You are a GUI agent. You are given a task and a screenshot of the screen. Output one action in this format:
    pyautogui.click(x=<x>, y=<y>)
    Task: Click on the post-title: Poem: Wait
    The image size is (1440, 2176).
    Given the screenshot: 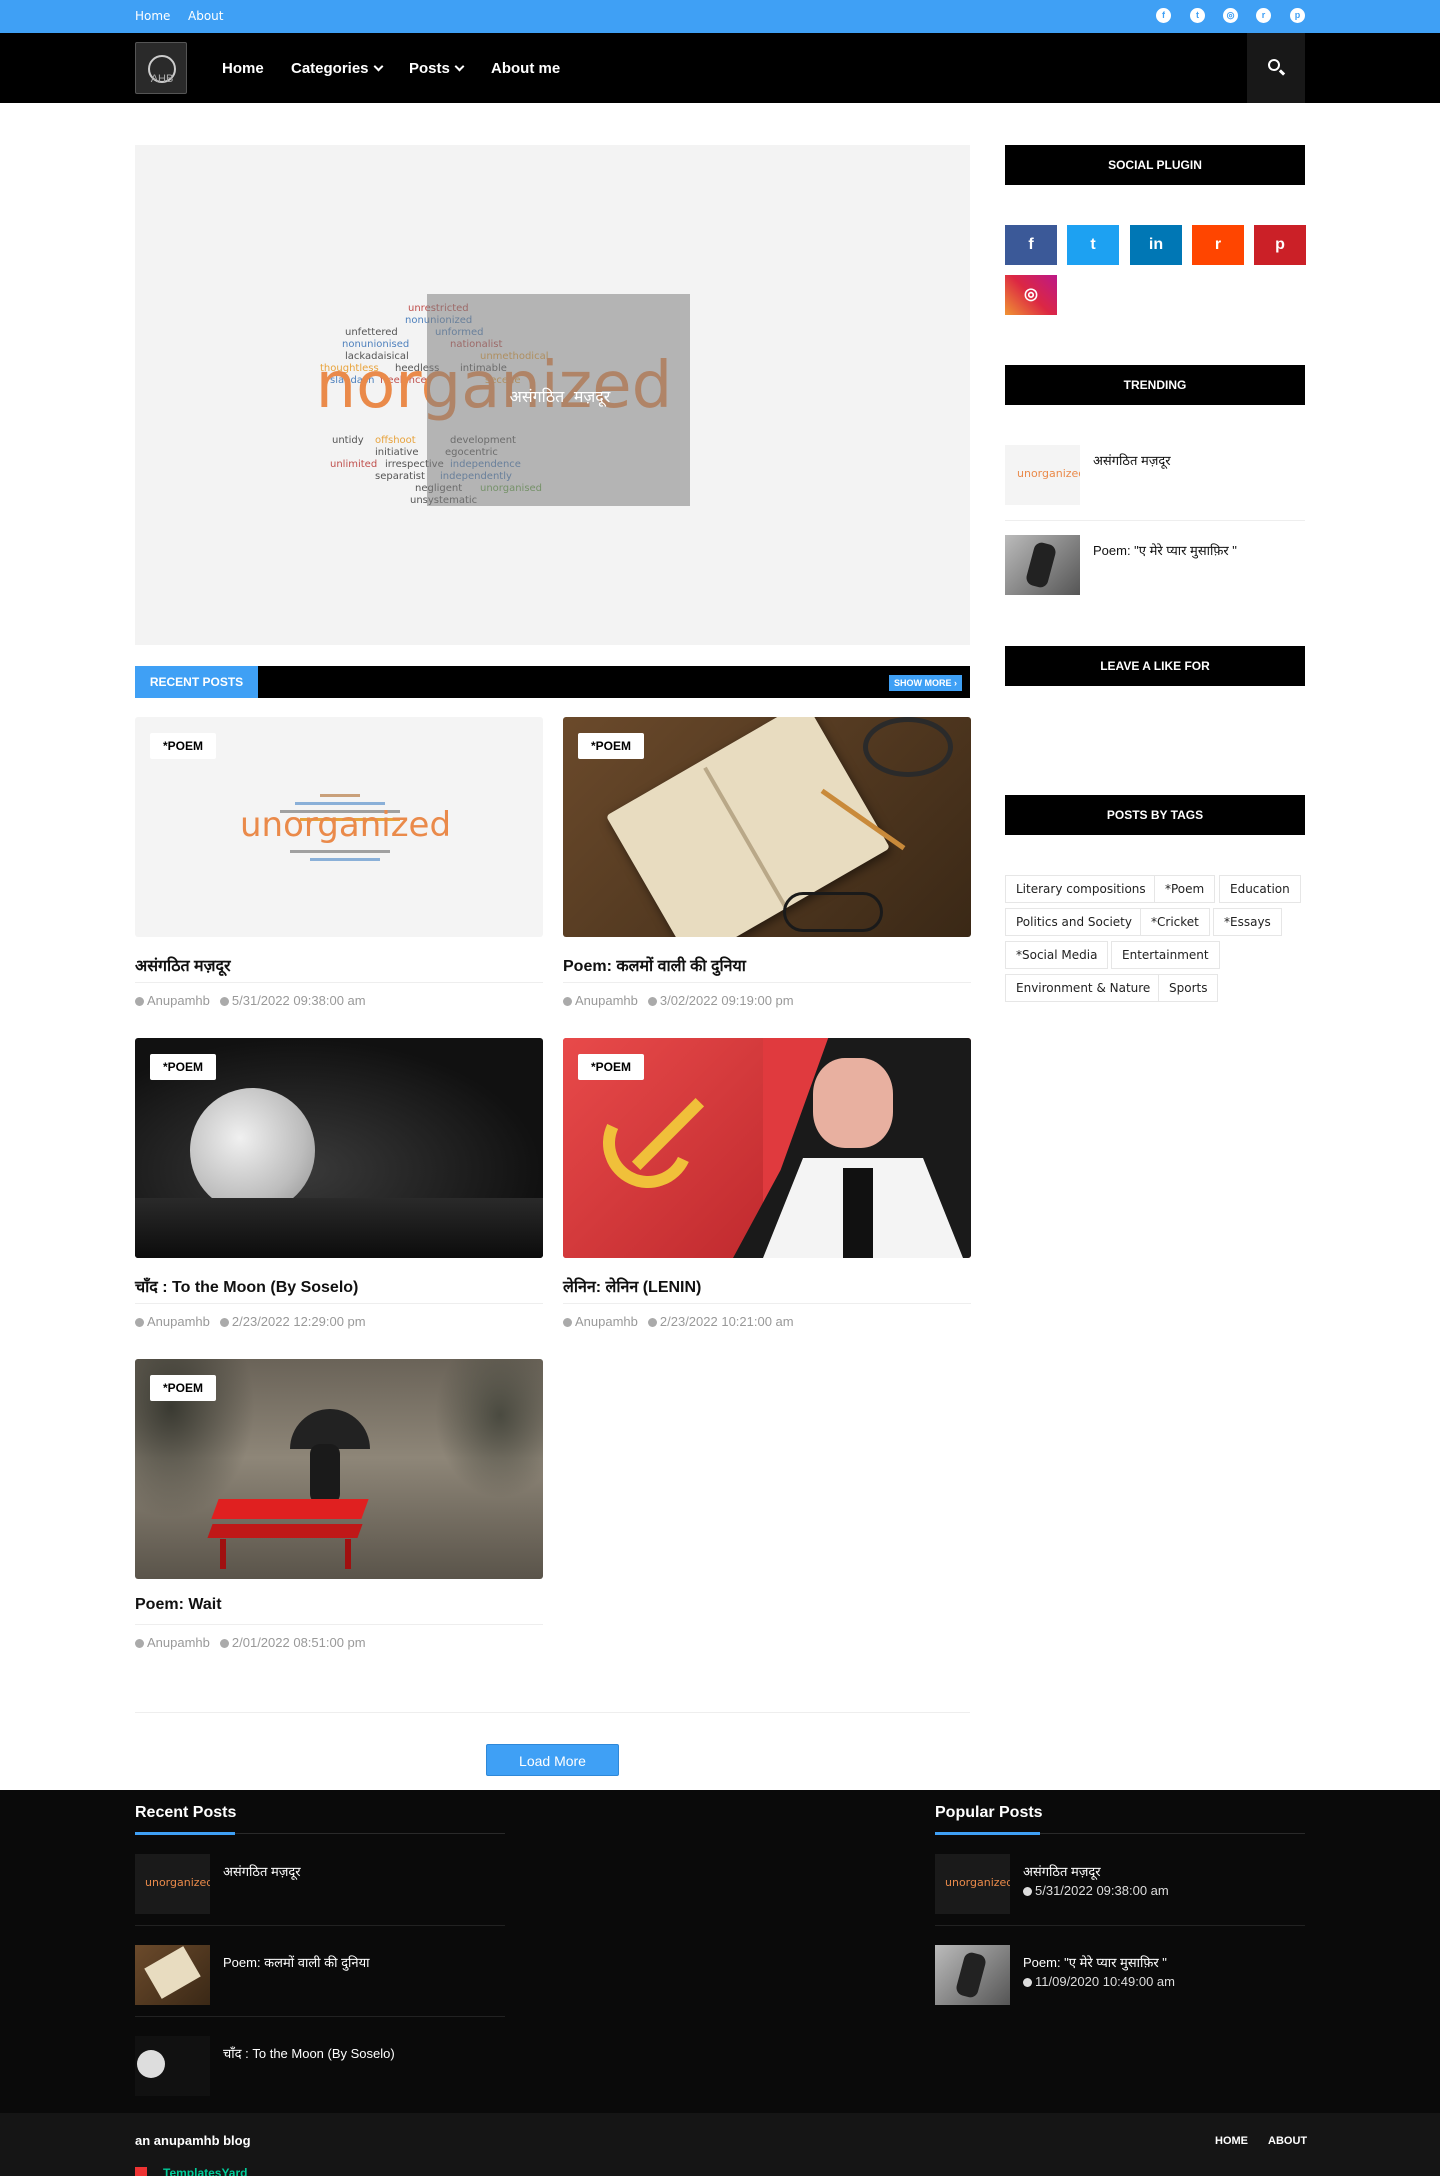 What is the action you would take?
    pyautogui.click(x=178, y=1605)
    